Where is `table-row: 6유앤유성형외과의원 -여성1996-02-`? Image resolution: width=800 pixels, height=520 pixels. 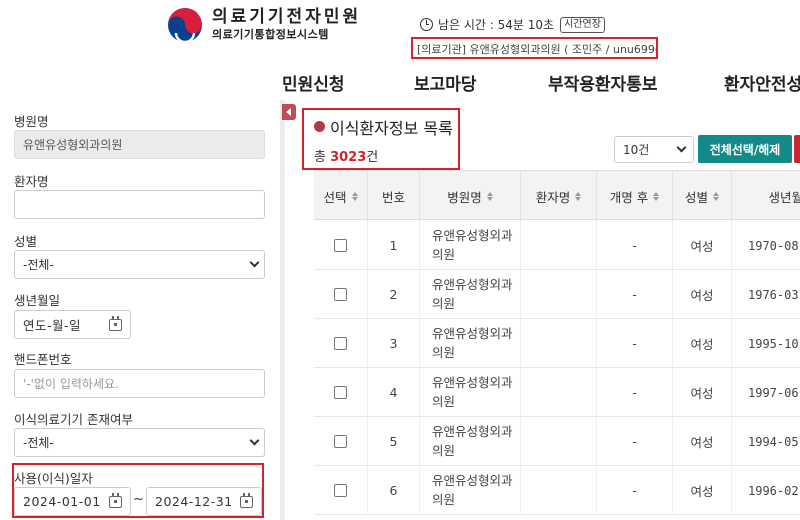
table-row: 6유앤유성형외과의원 -여성1996-02- is located at coordinates (557, 490).